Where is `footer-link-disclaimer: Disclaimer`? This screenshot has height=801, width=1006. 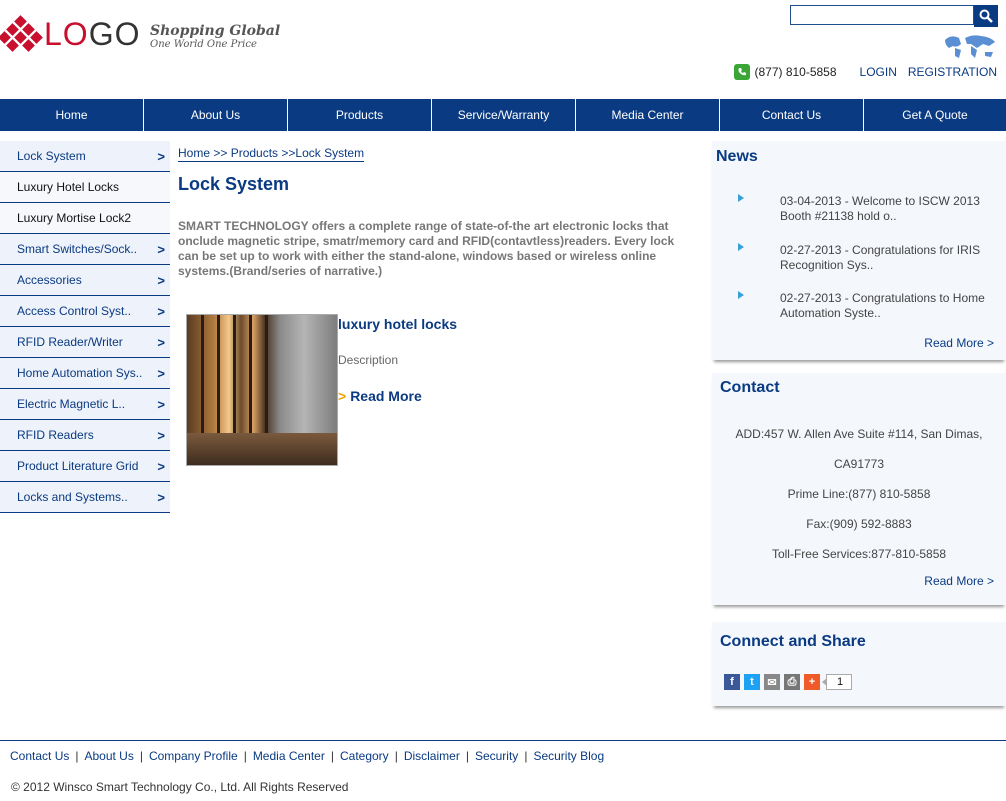
footer-link-disclaimer: Disclaimer is located at coordinates (432, 756).